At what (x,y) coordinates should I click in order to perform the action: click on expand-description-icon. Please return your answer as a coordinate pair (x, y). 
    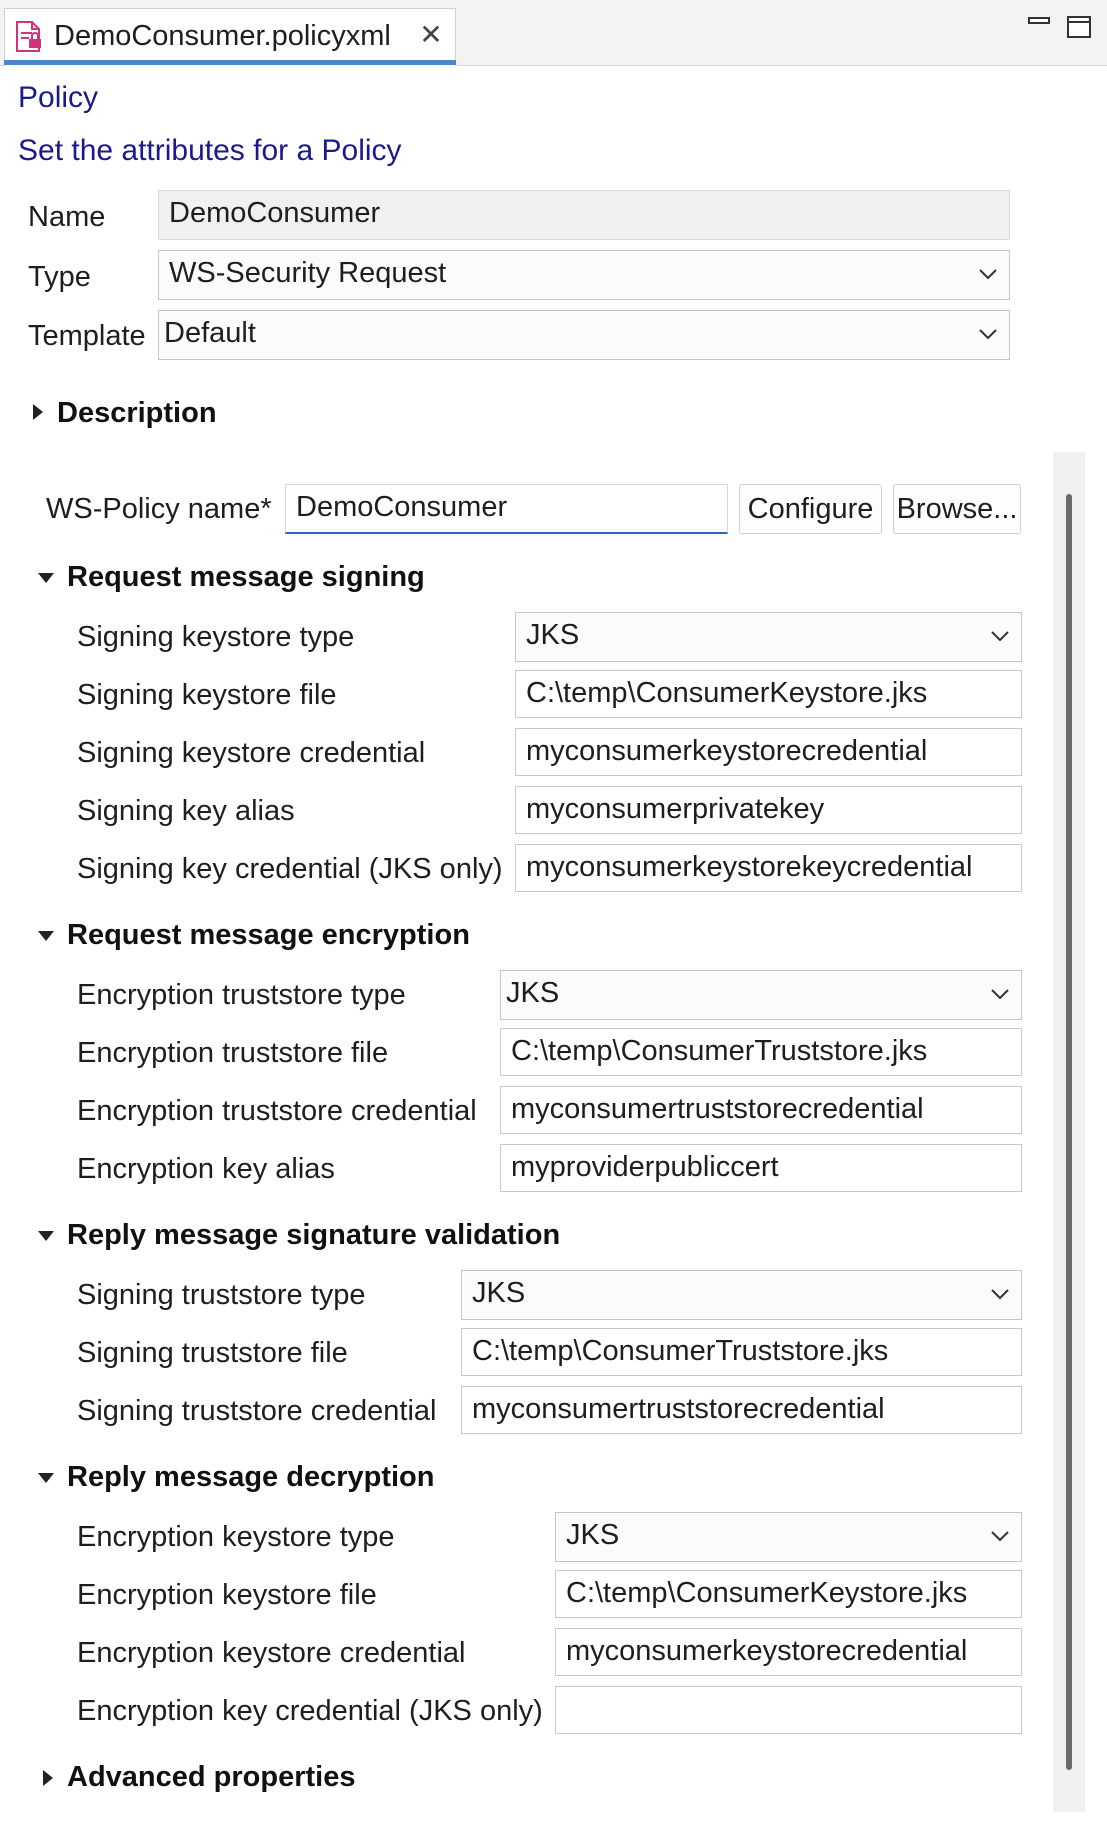
    Looking at the image, I should click on (38, 412).